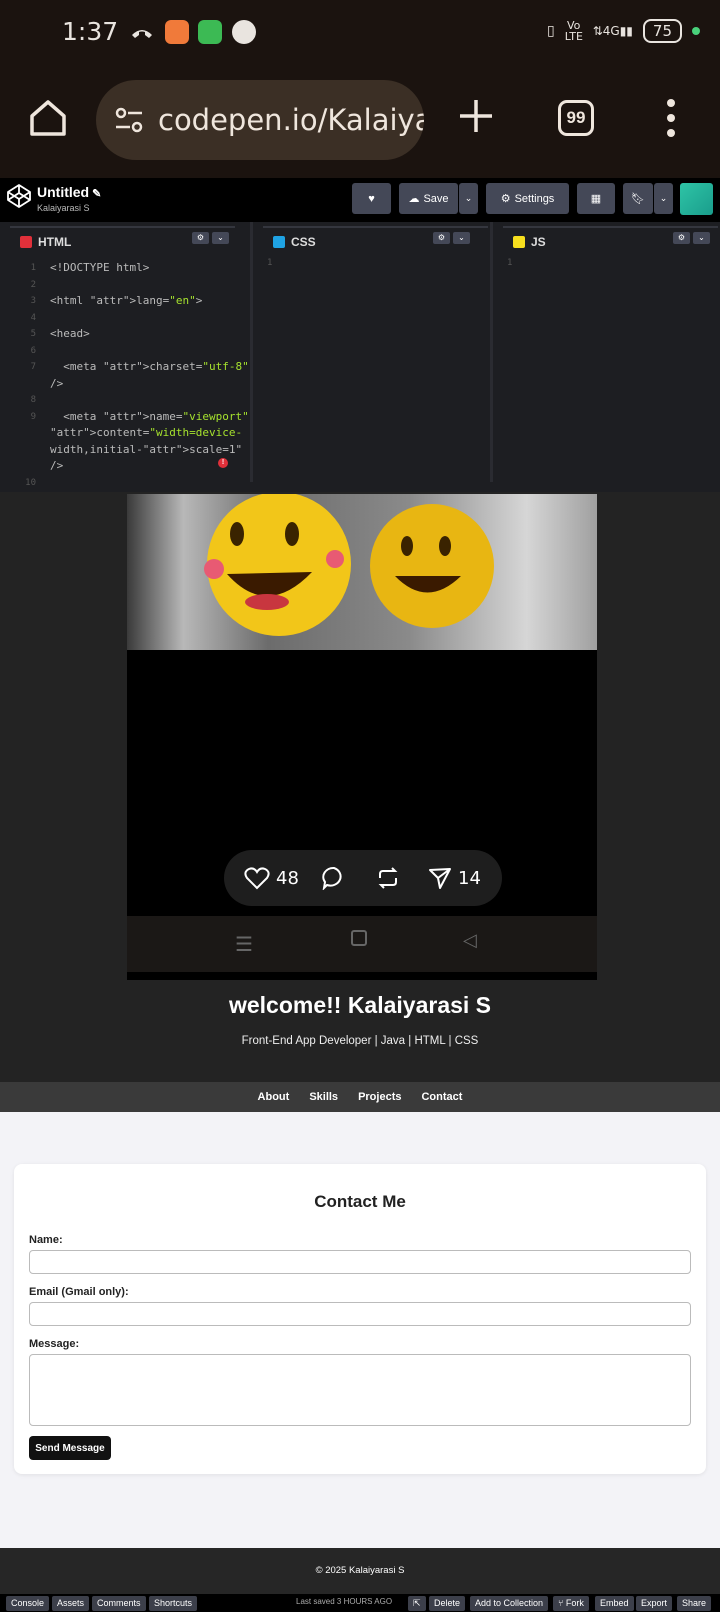  What do you see at coordinates (70, 1448) in the screenshot?
I see `send-message-button: Send Message` at bounding box center [70, 1448].